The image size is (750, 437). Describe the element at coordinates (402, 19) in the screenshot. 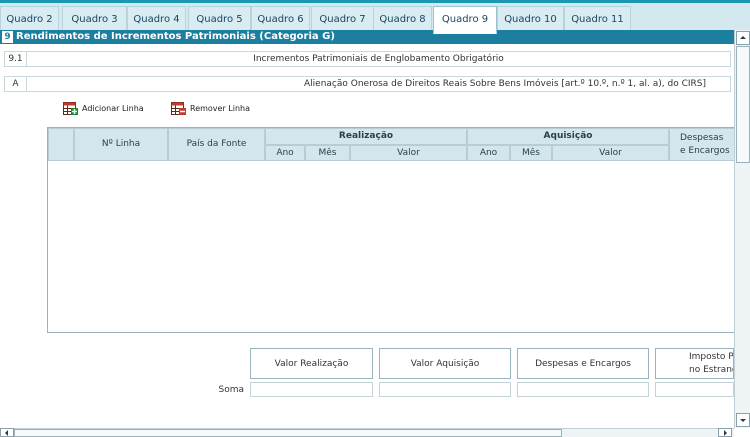

I see `tab-quadro-8: Quadro 8` at that location.